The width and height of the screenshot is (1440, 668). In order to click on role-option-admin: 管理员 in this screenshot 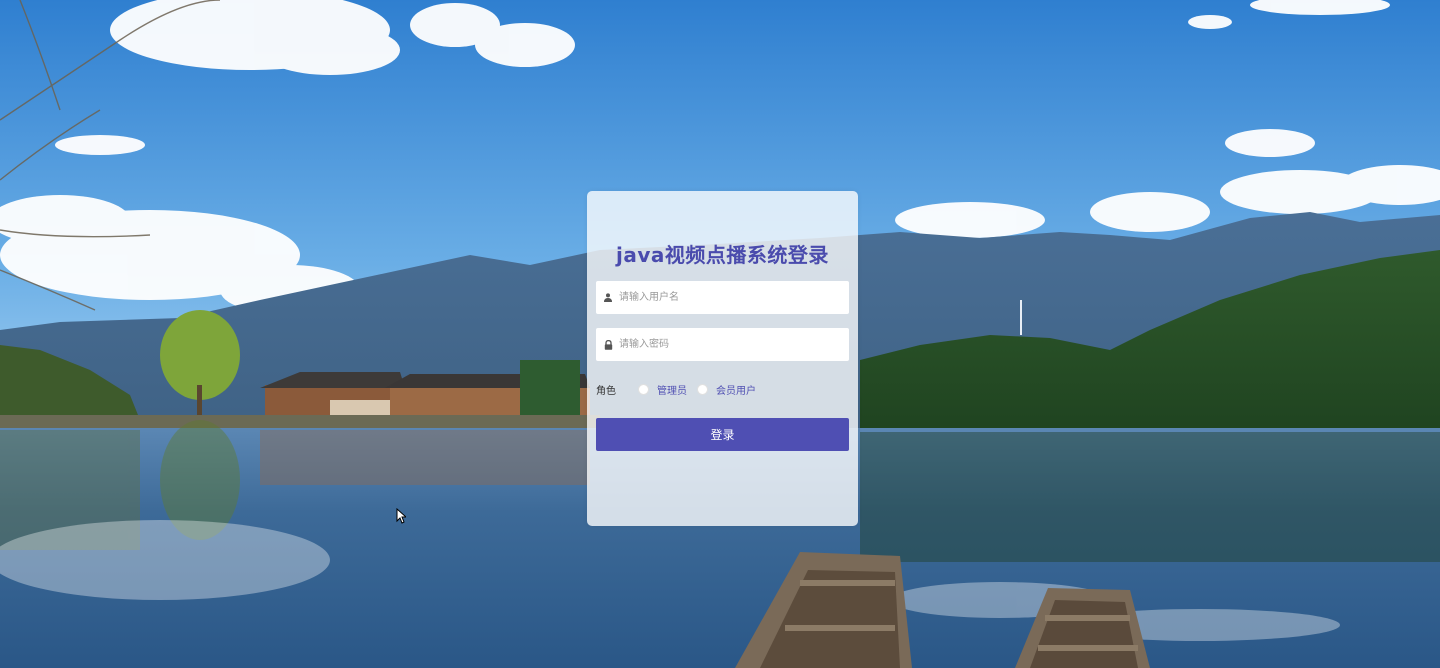, I will do `click(662, 389)`.